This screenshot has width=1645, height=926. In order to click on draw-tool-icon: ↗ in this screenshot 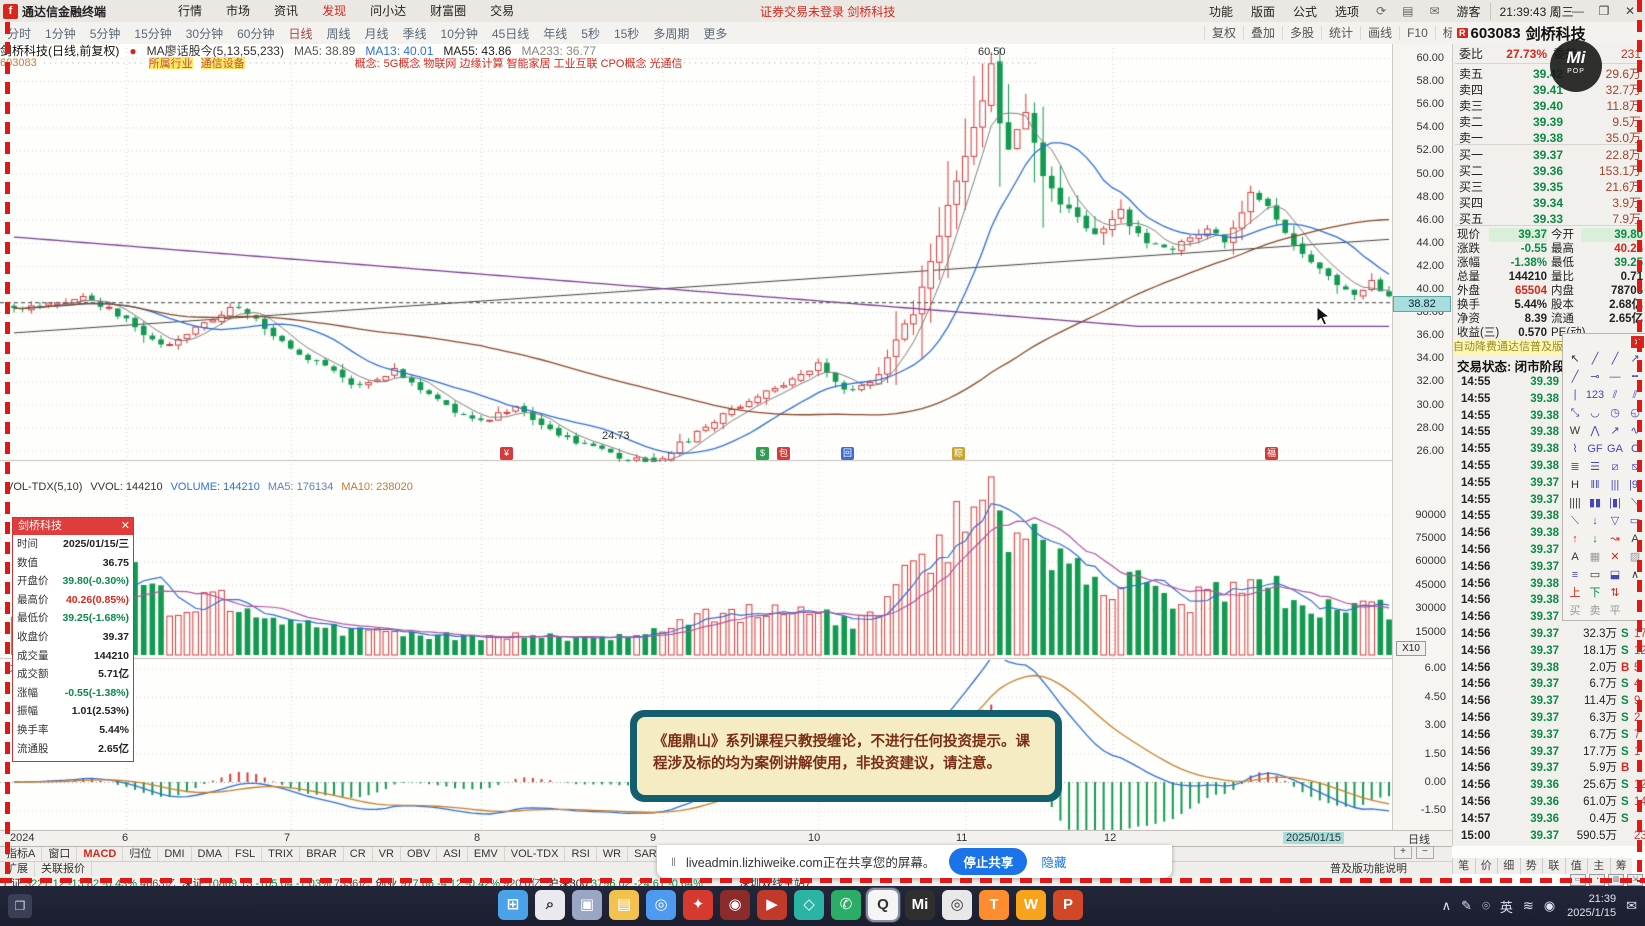, I will do `click(1615, 431)`.